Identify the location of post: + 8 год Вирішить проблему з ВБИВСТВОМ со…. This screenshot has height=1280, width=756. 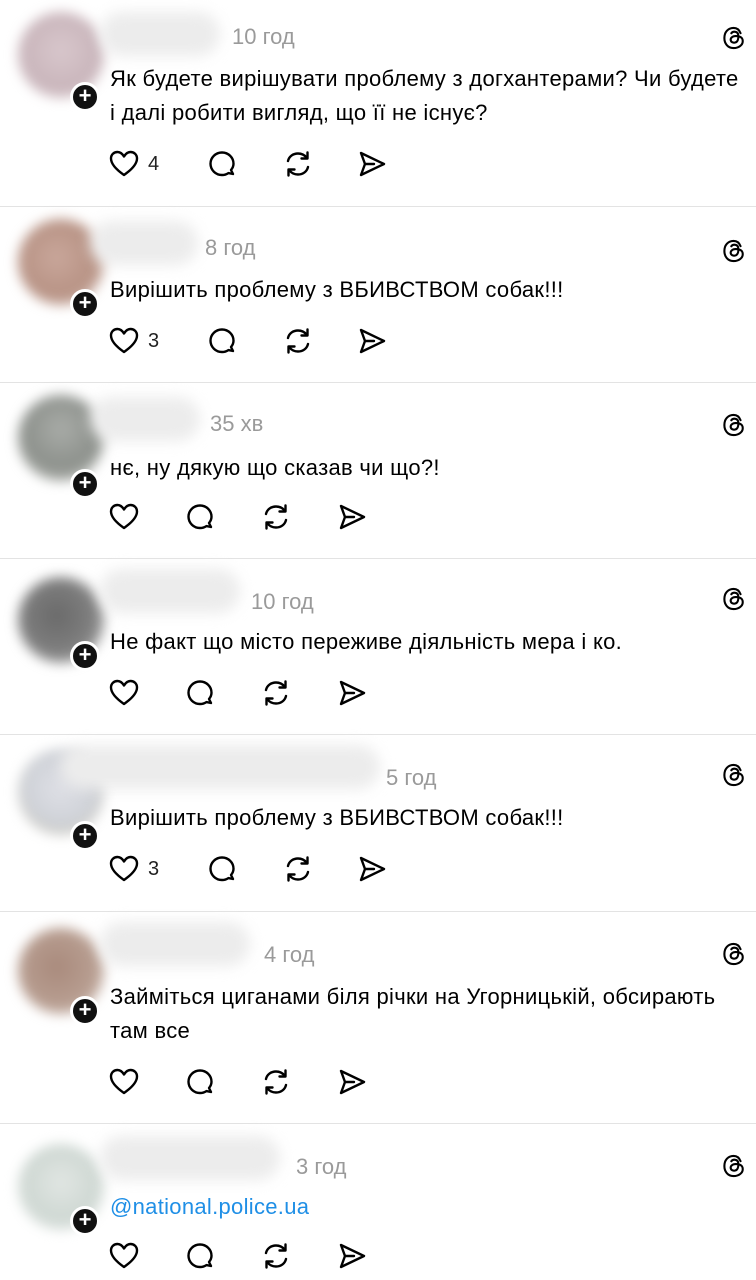
(378, 295).